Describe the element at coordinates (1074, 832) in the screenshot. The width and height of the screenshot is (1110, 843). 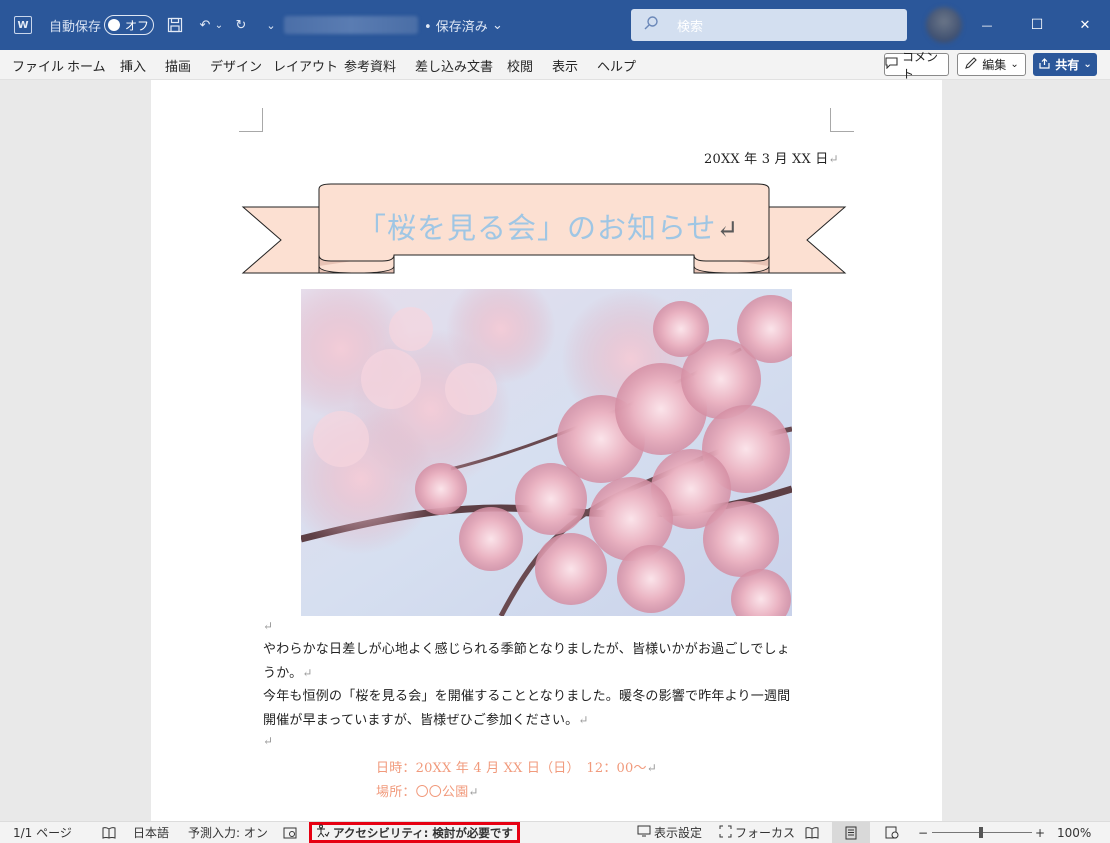
I see `zoom-level: 100%` at that location.